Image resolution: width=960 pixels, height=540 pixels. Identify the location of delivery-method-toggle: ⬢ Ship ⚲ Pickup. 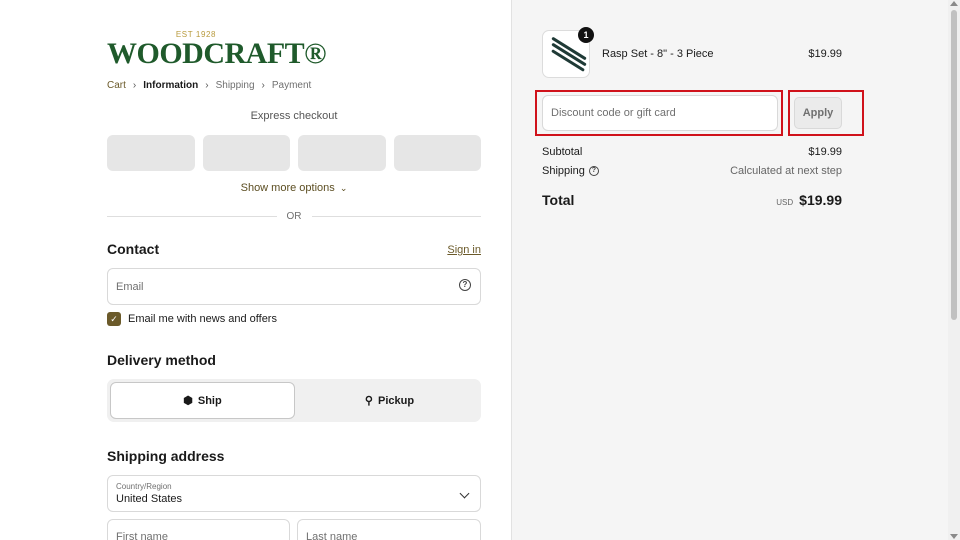
(294, 400).